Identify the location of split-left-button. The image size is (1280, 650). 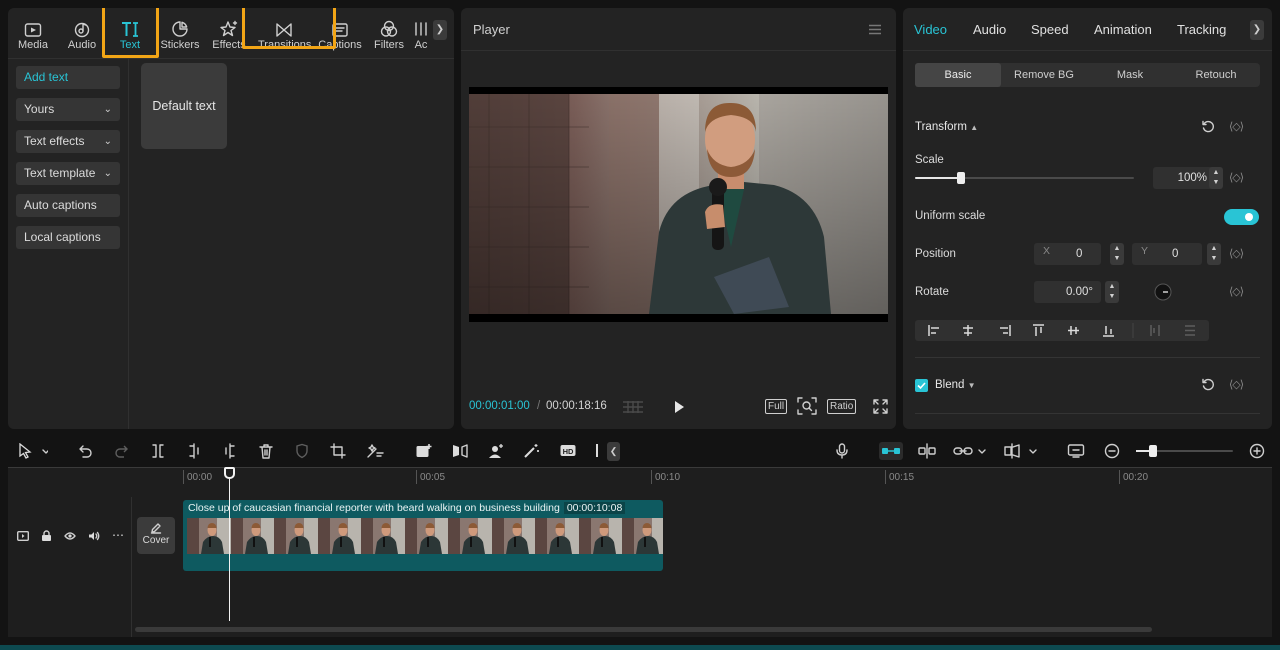
(194, 451).